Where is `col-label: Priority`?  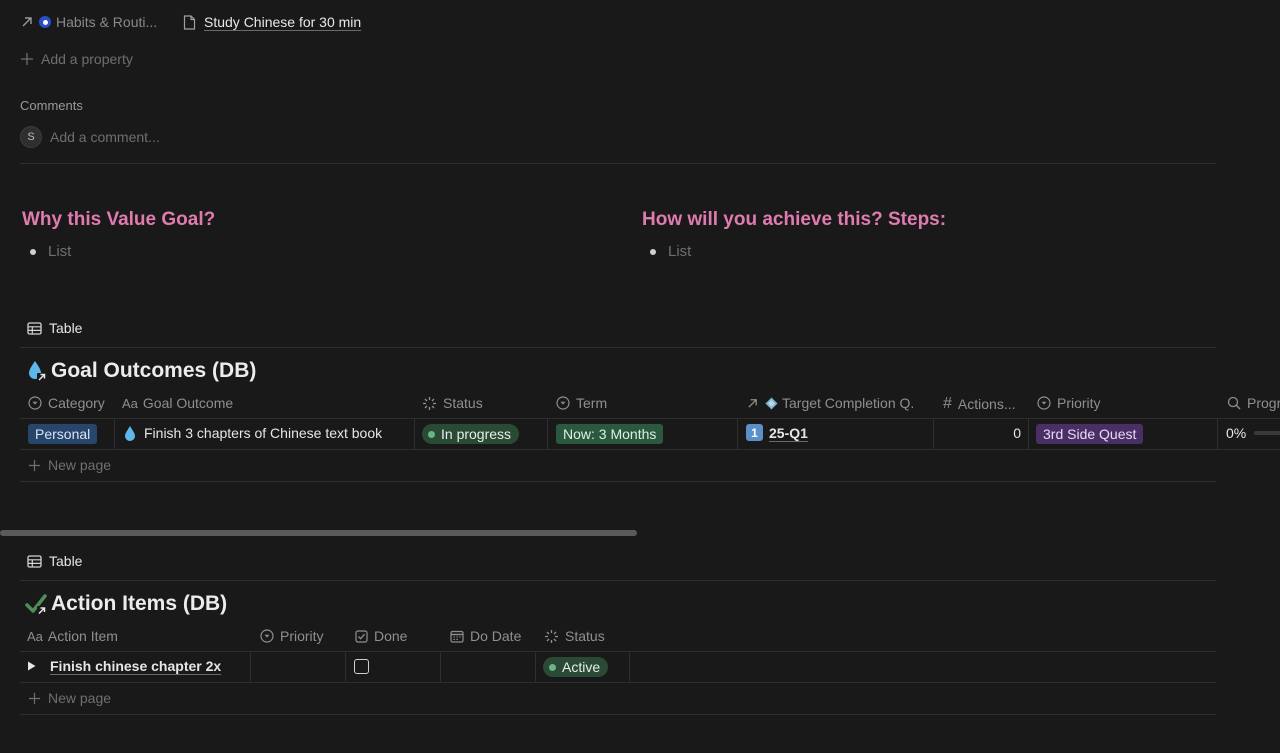
col-label: Priority is located at coordinates (302, 636).